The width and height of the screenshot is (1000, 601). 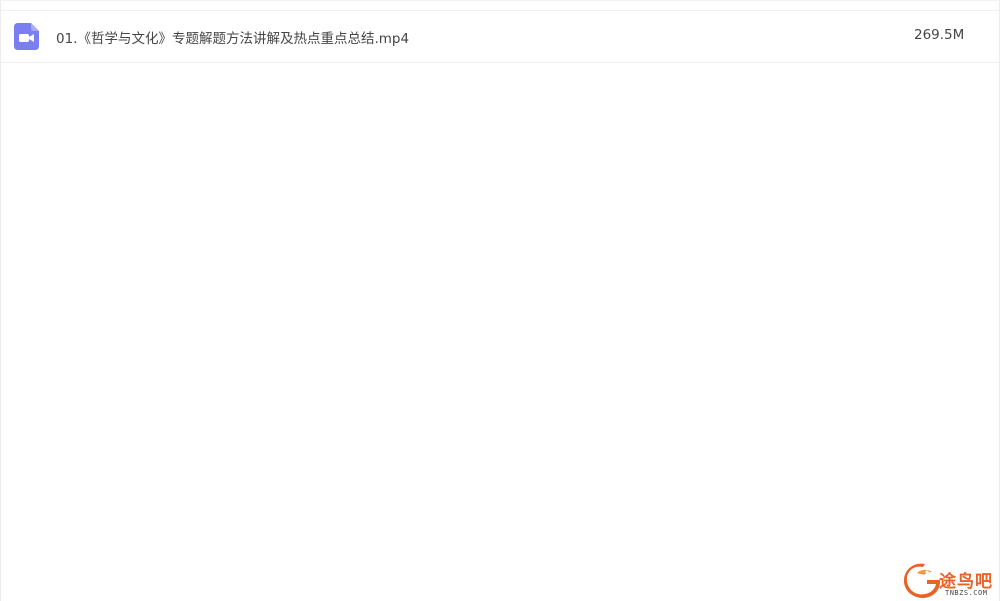 I want to click on video-file-icon, so click(x=26, y=36).